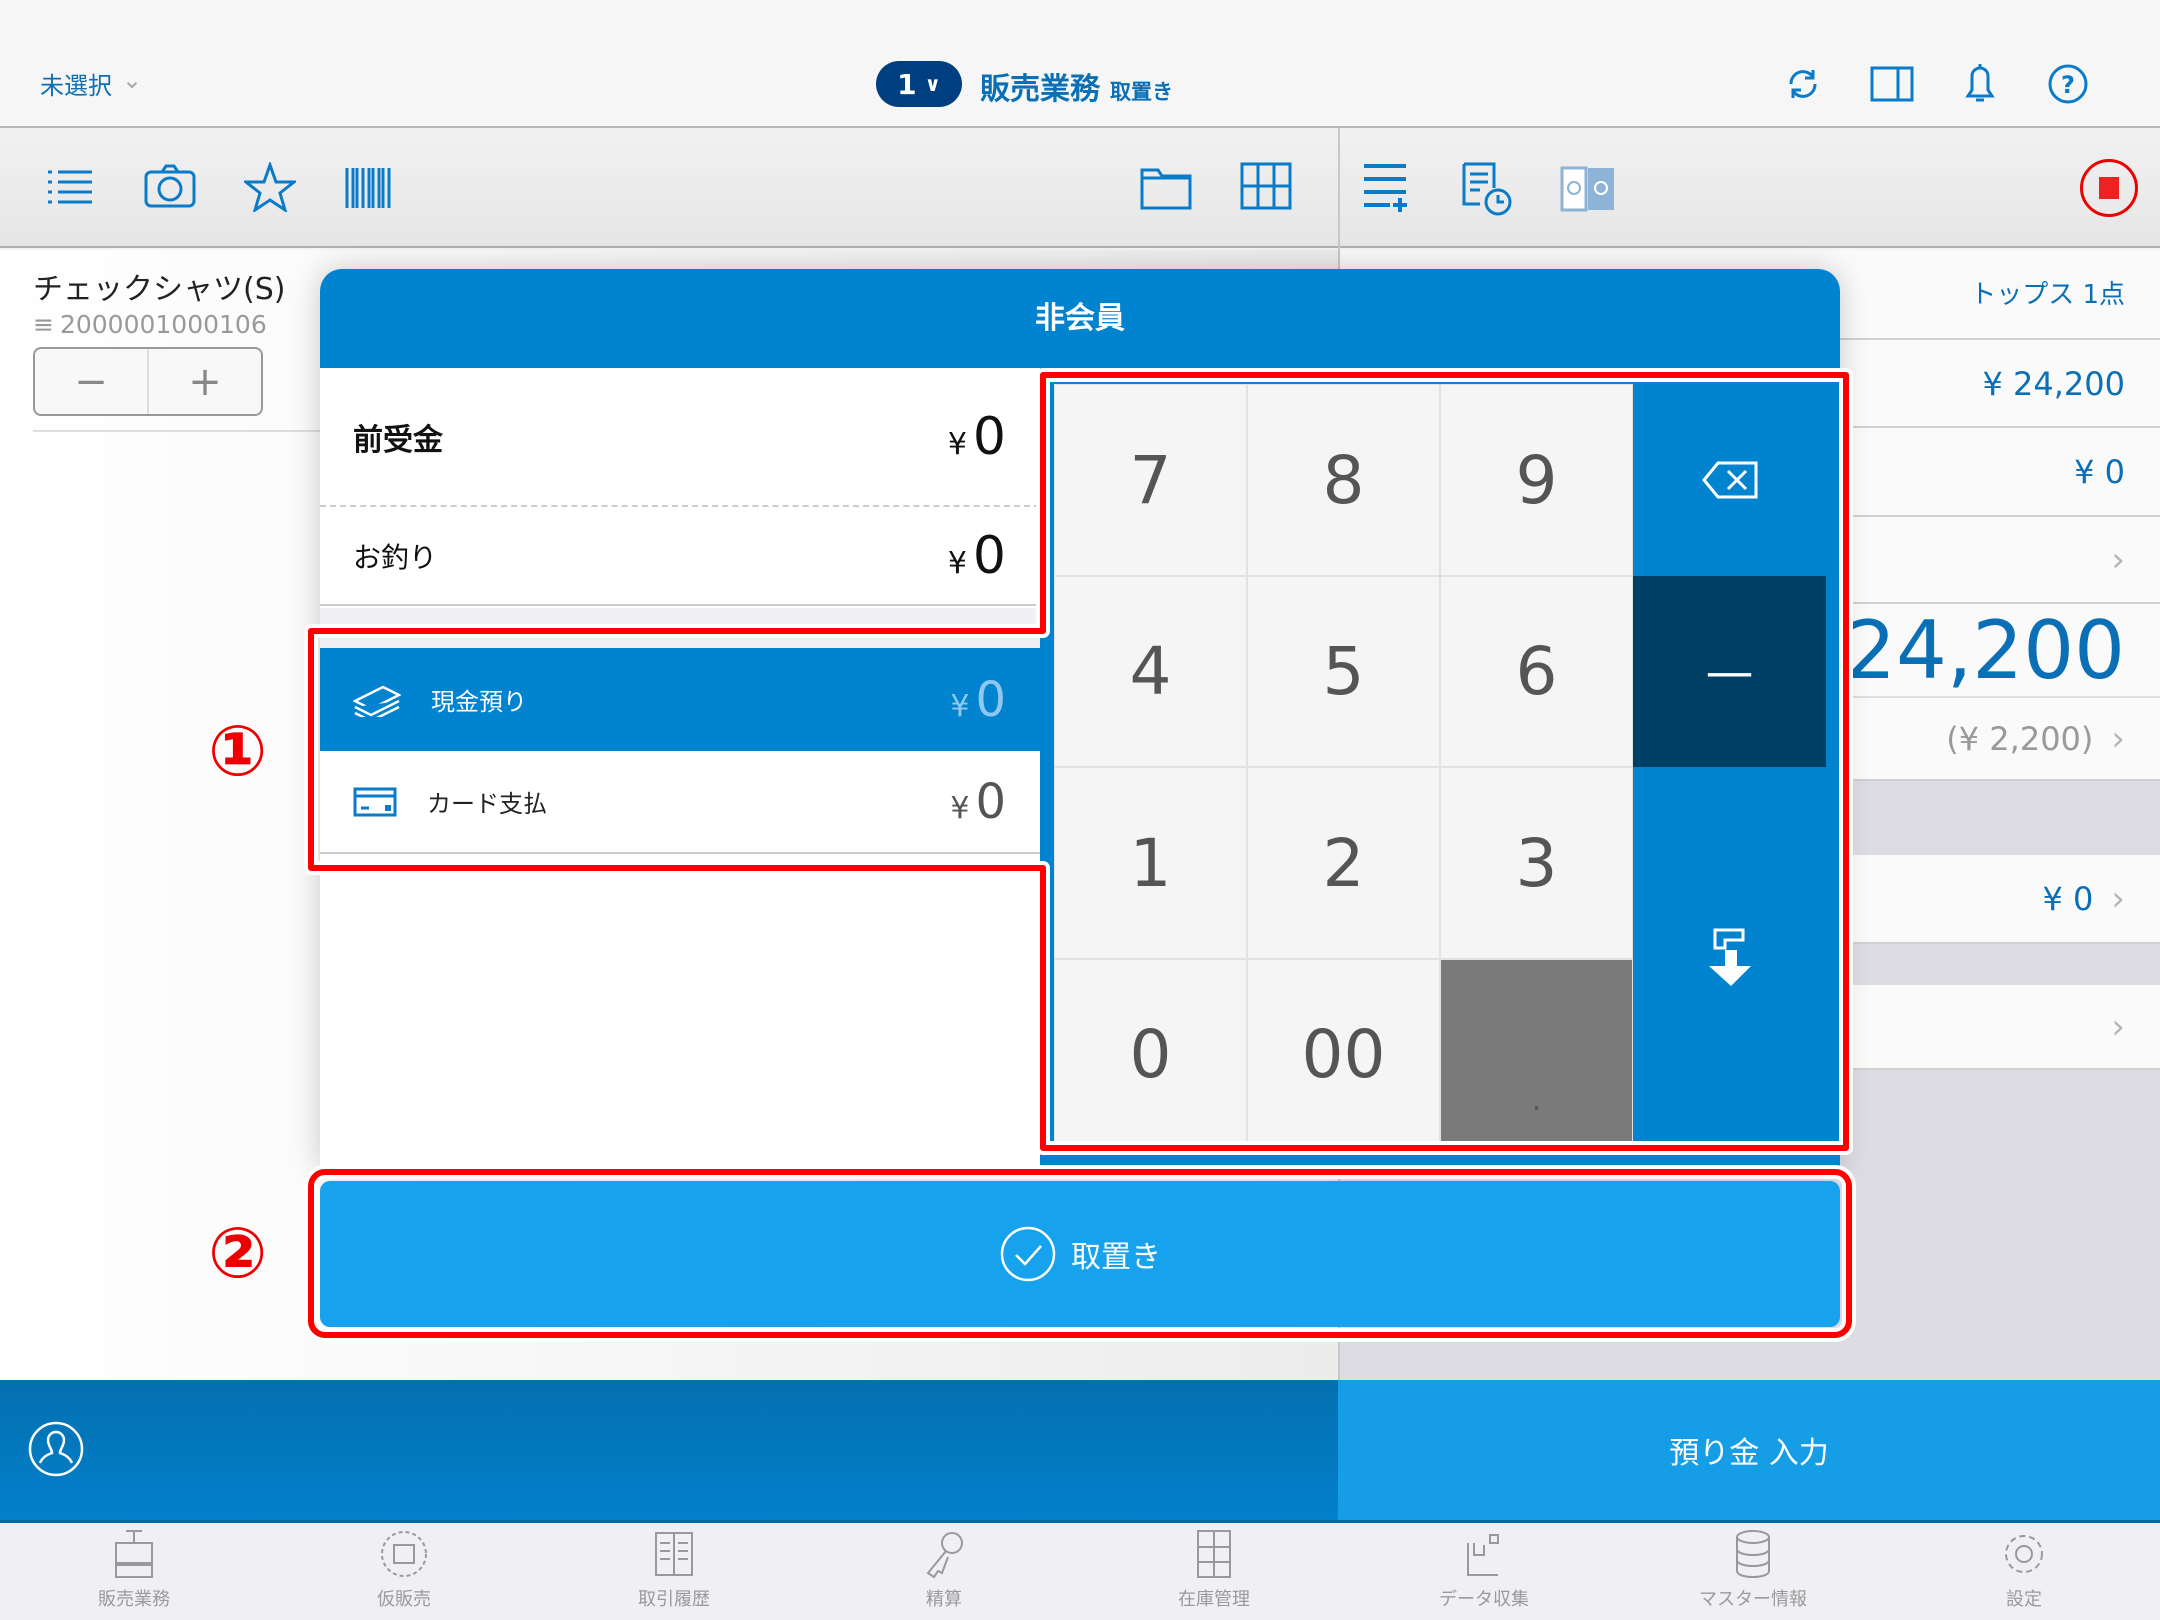  What do you see at coordinates (680, 556) in the screenshot?
I see `change-row: お釣り ¥0` at bounding box center [680, 556].